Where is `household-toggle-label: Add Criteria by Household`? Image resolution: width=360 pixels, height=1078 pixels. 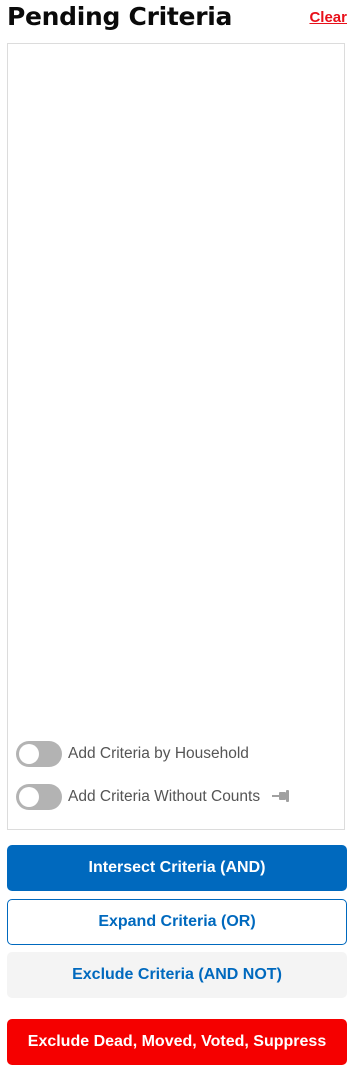
household-toggle-label: Add Criteria by Household is located at coordinates (158, 753).